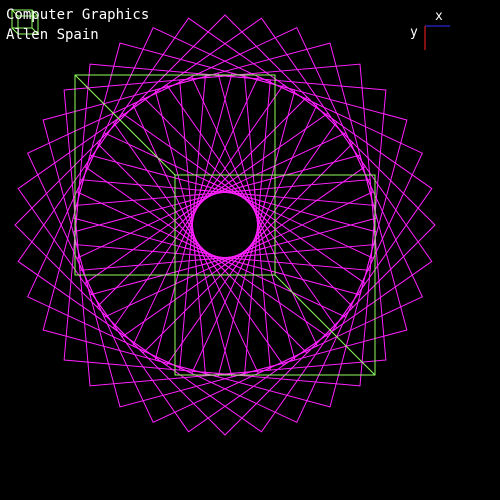  What do you see at coordinates (437, 37) in the screenshot?
I see `axes-gizmo` at bounding box center [437, 37].